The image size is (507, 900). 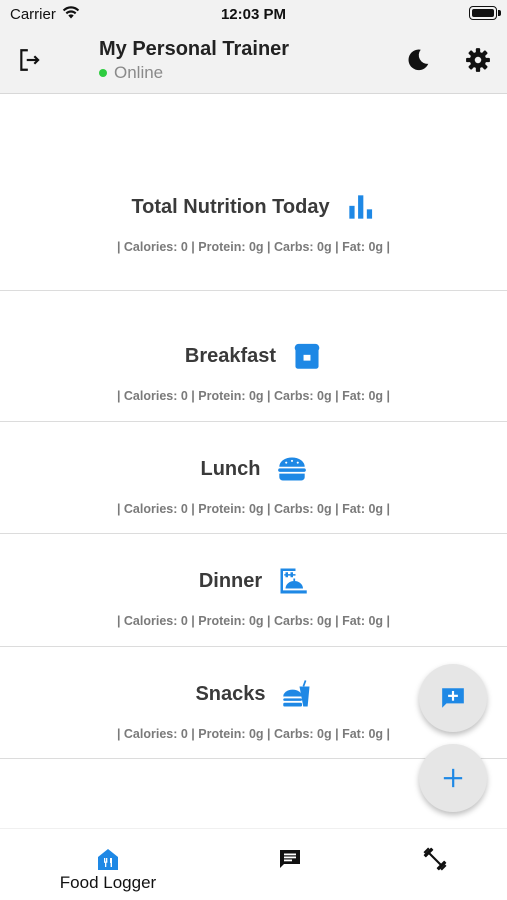 I want to click on lunch-header: Lunch, so click(x=253, y=469).